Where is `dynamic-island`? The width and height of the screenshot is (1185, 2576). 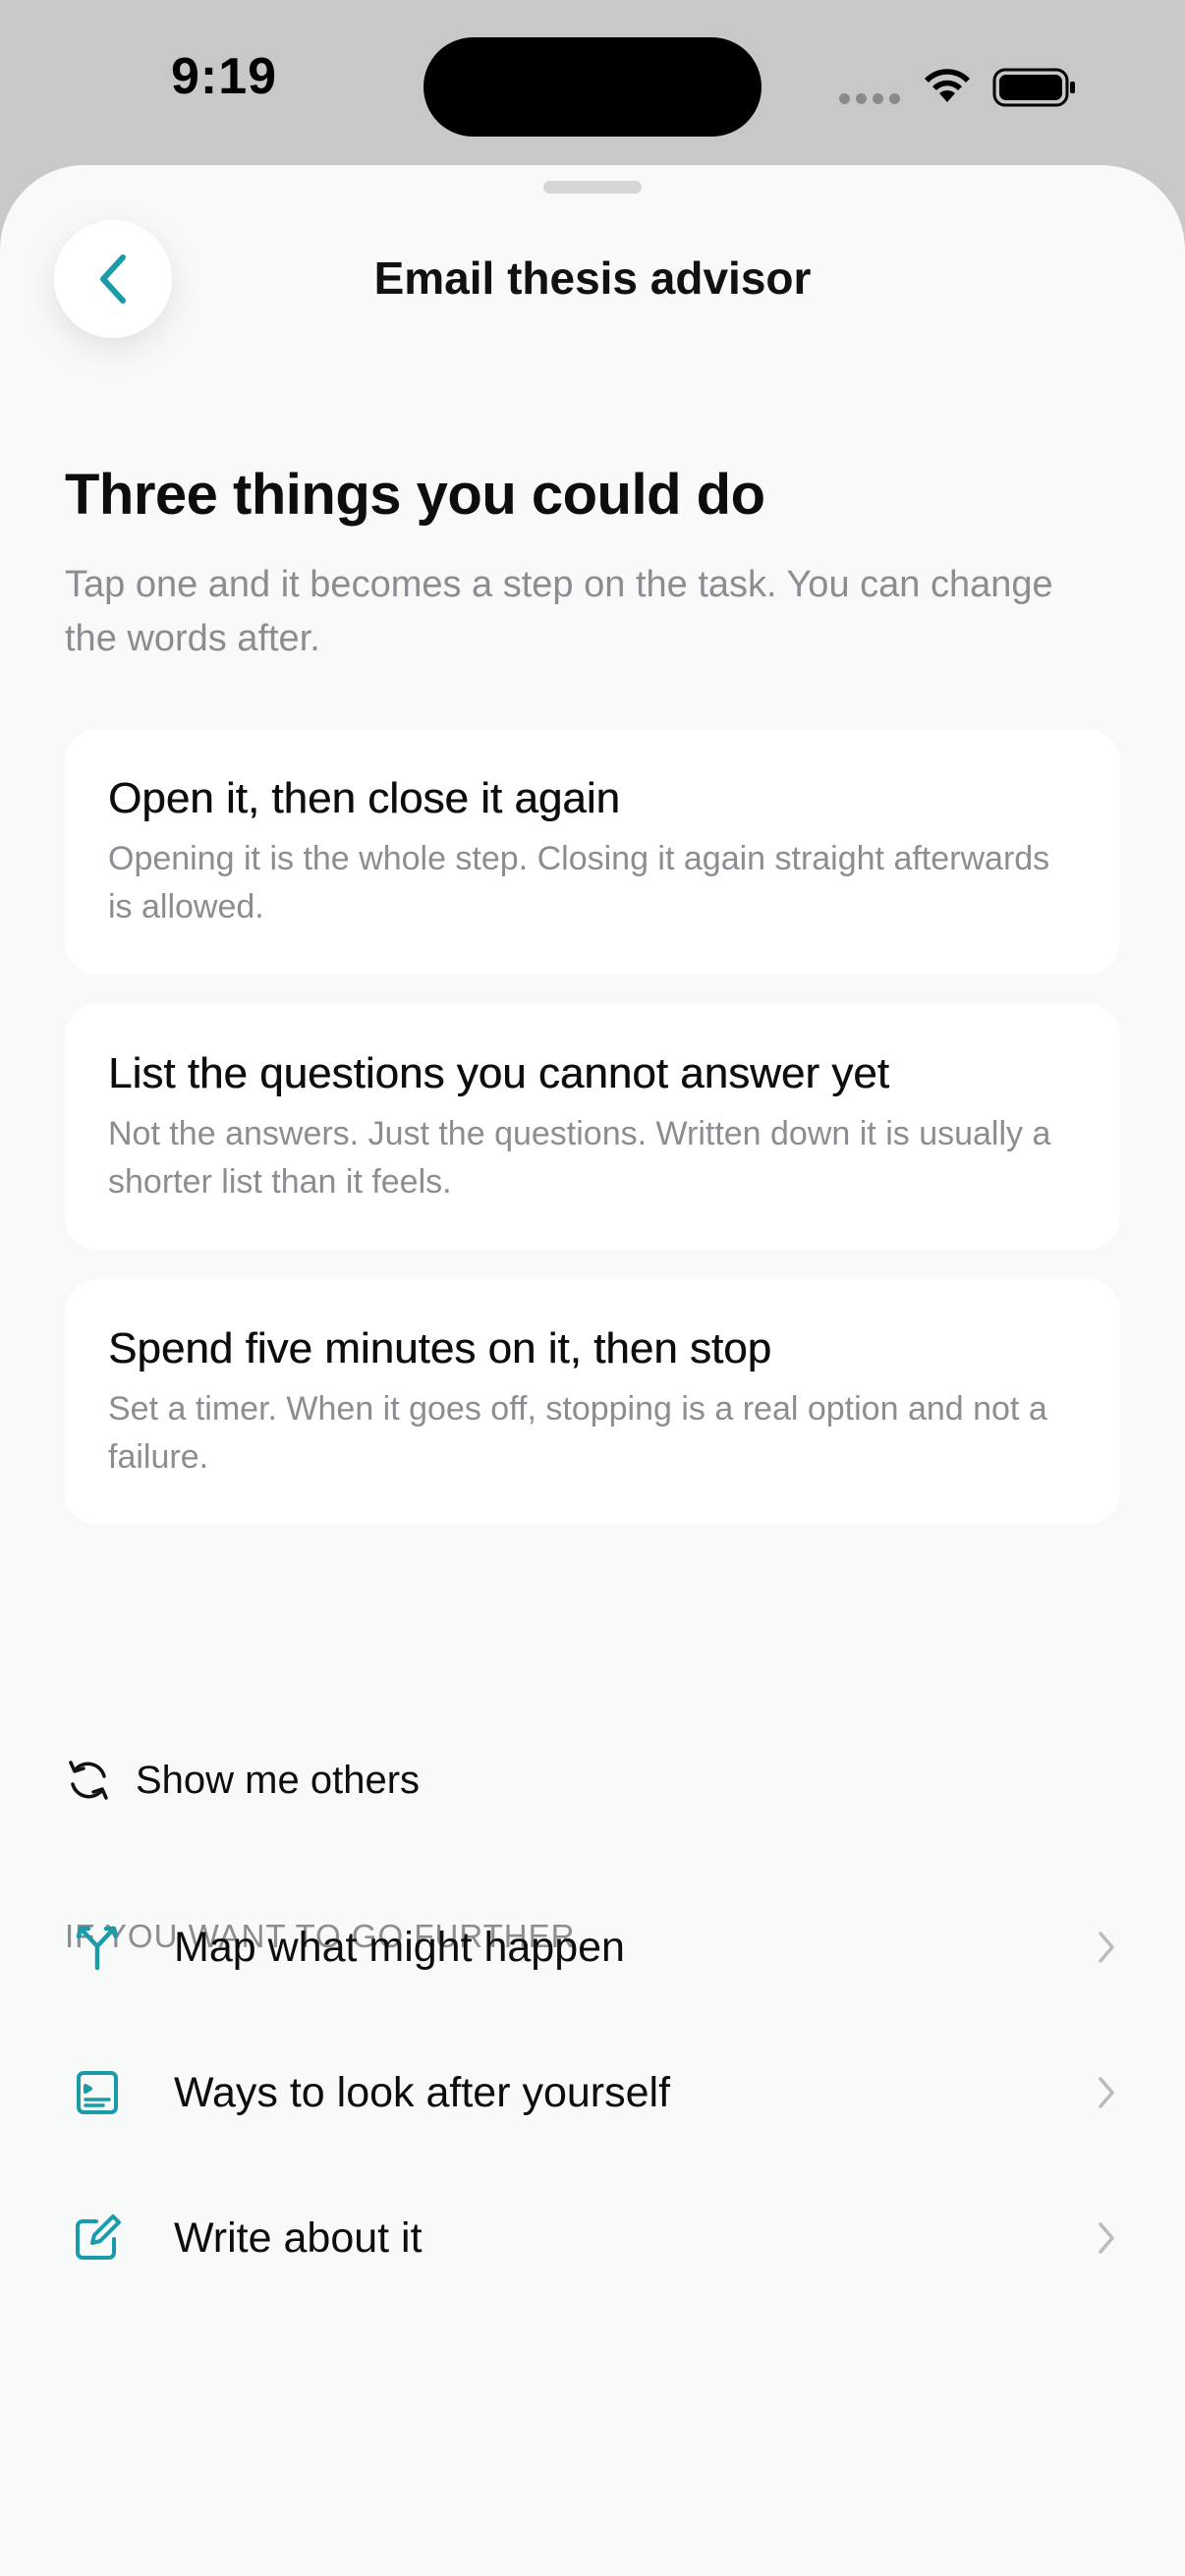
dynamic-island is located at coordinates (592, 87).